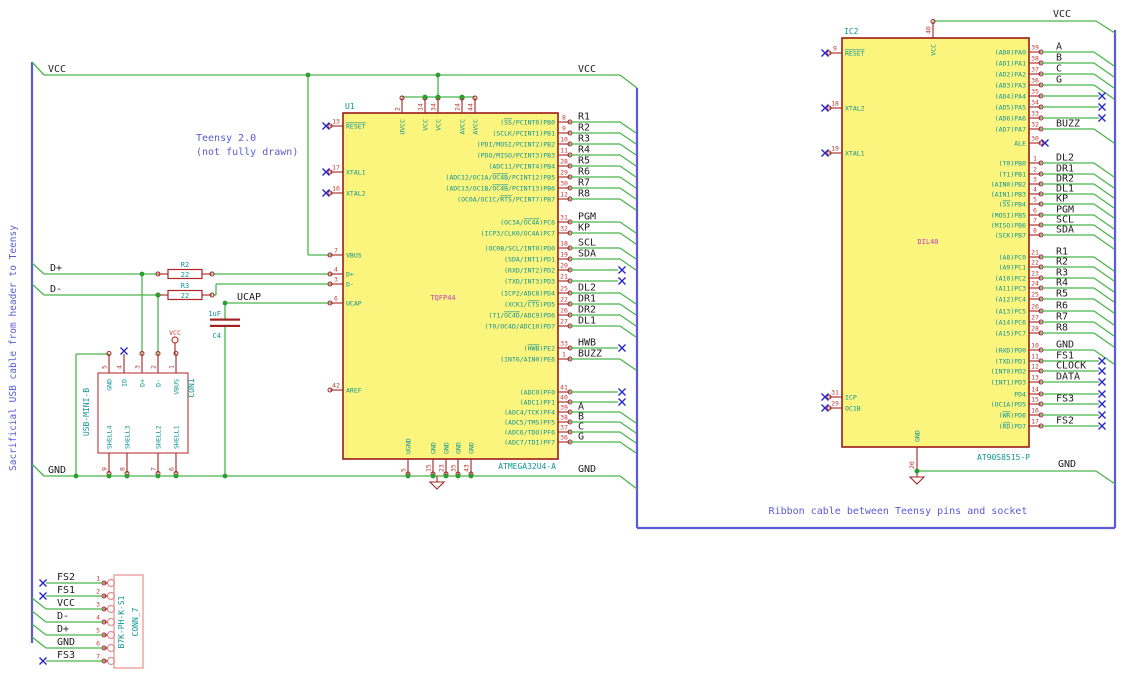 Image resolution: width=1131 pixels, height=690 pixels. I want to click on net-label: DR1, so click(587, 299).